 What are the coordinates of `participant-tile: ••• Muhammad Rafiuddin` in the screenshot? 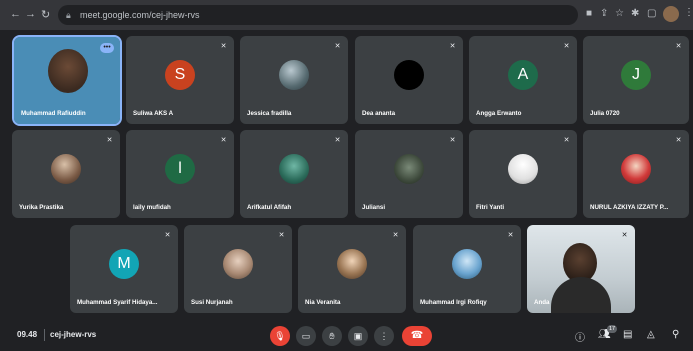 It's located at (67, 80).